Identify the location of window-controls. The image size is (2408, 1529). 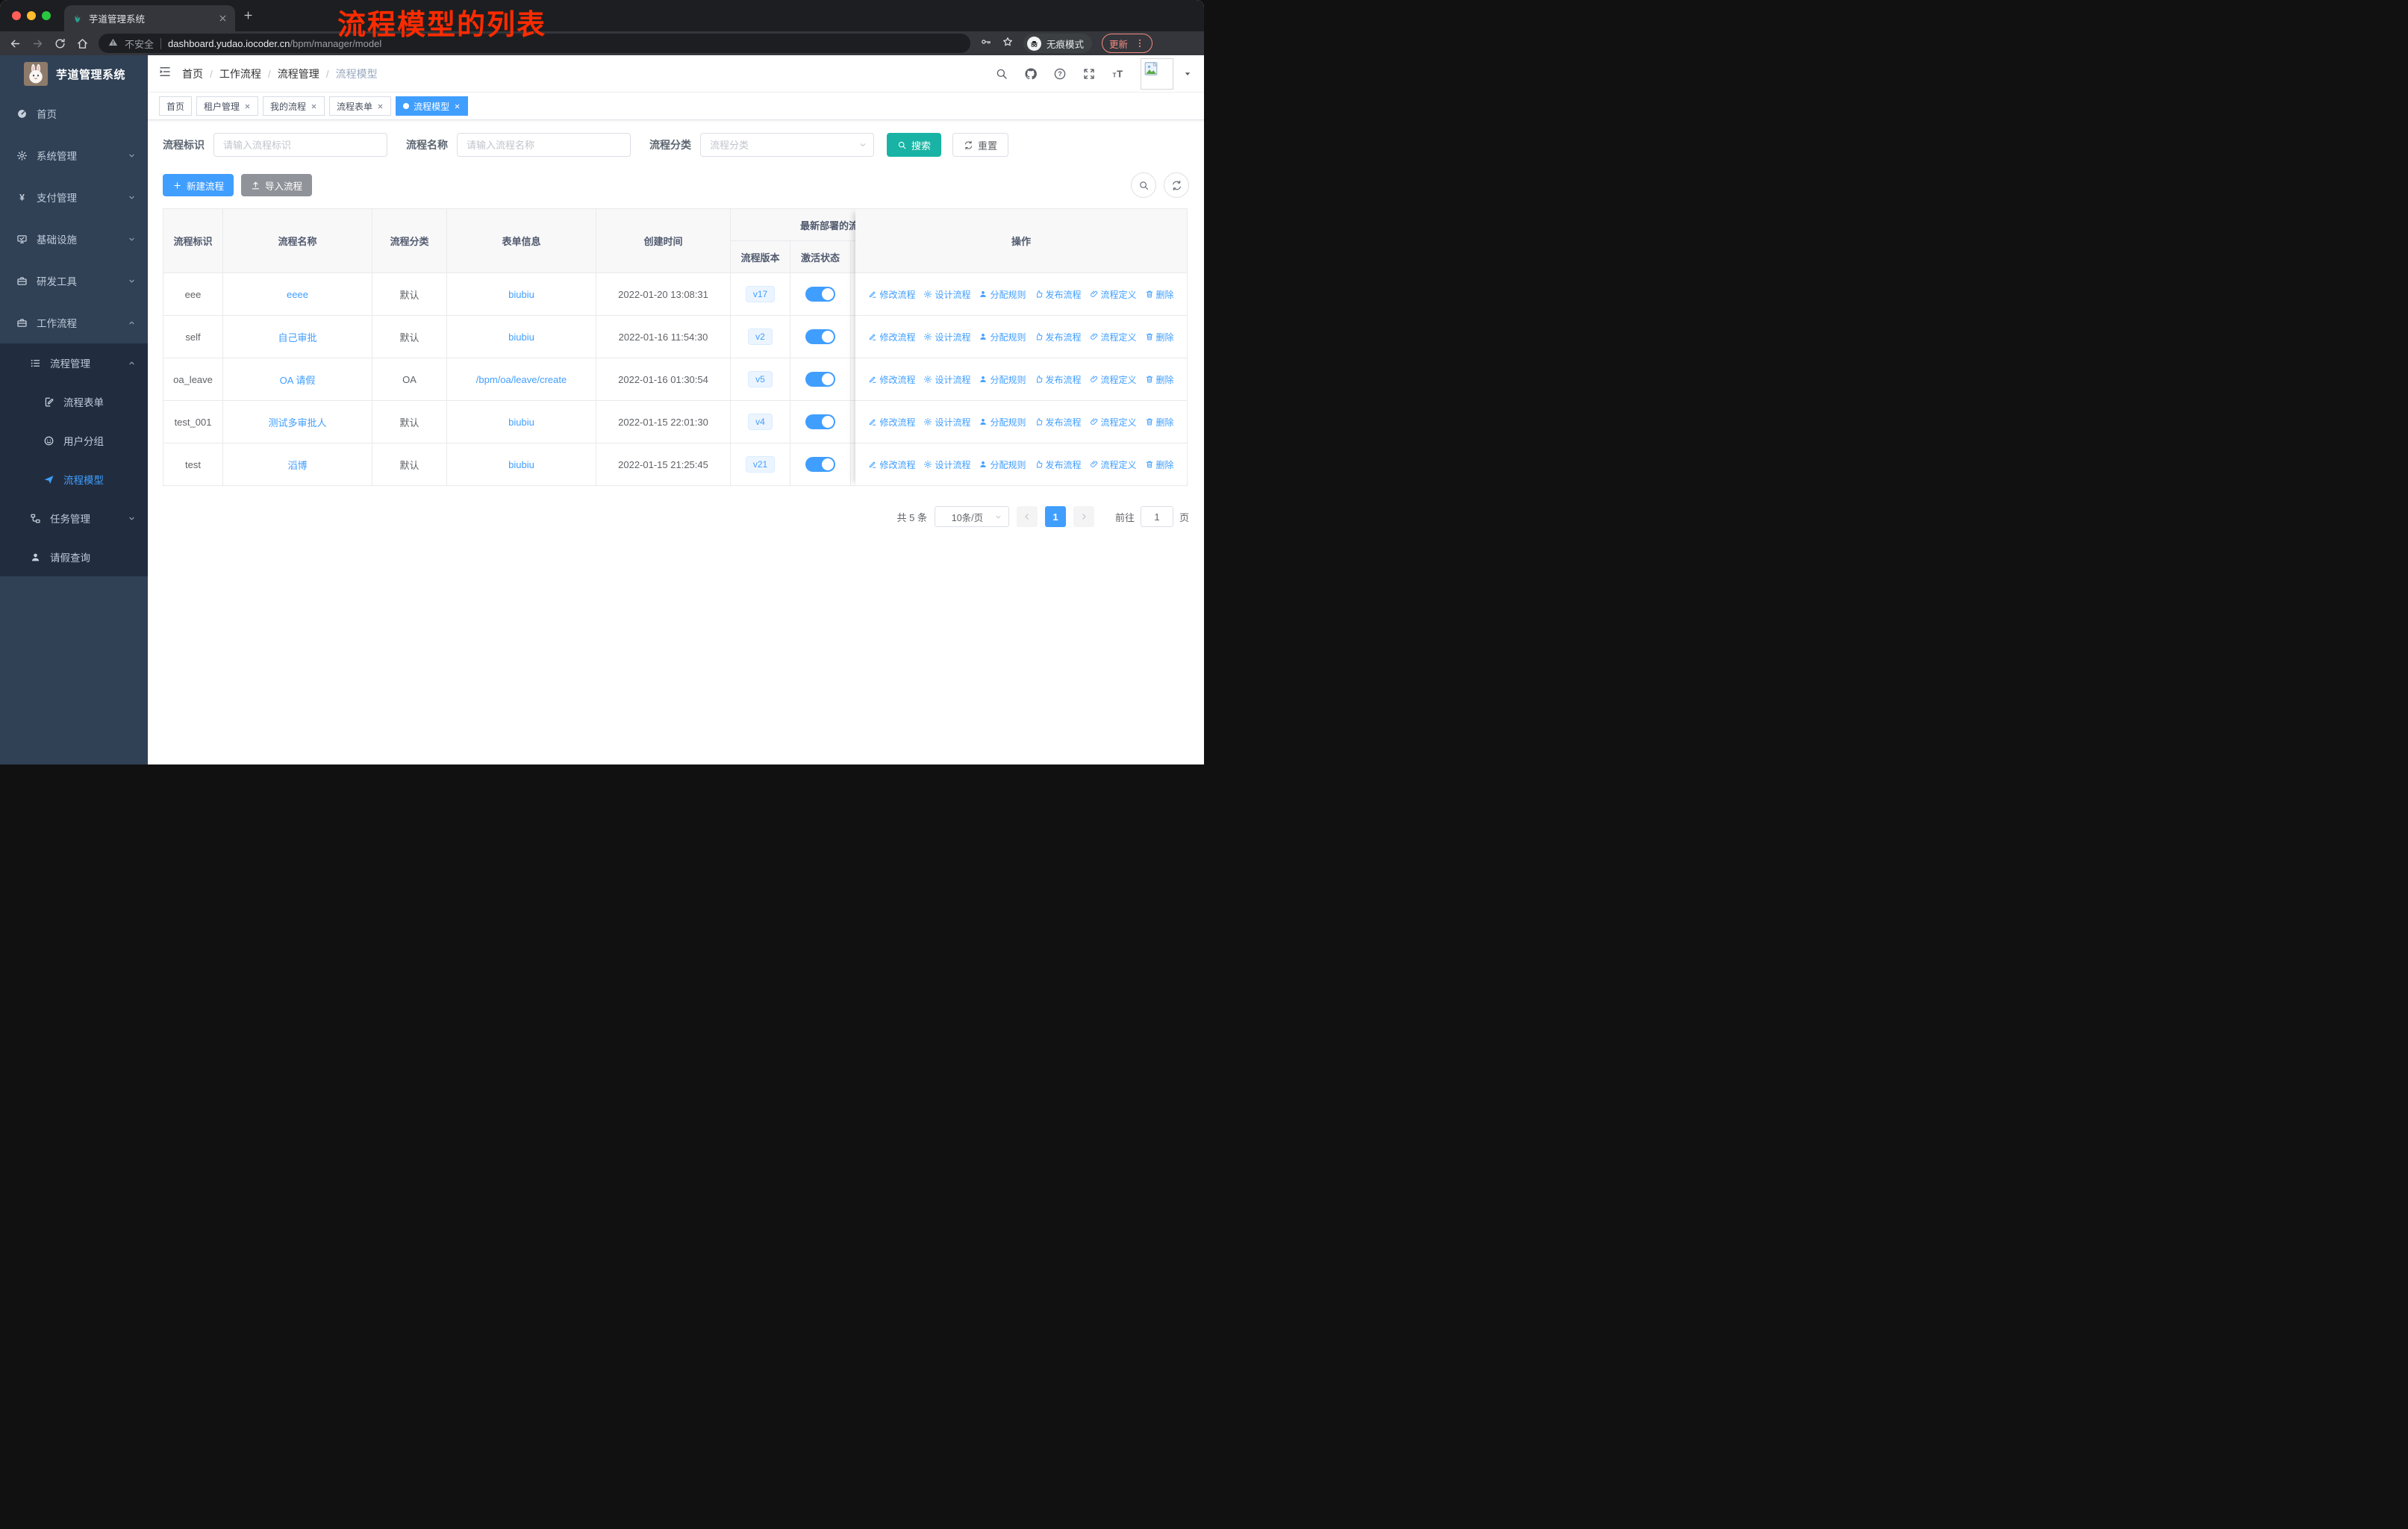
(31, 16).